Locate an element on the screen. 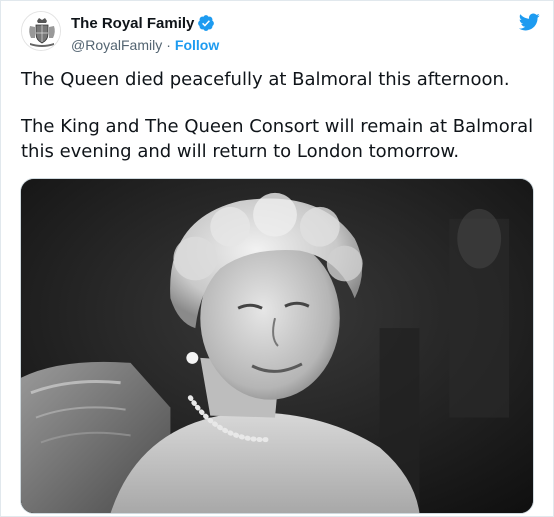 This screenshot has width=554, height=517. twitter-bird-icon is located at coordinates (529, 22).